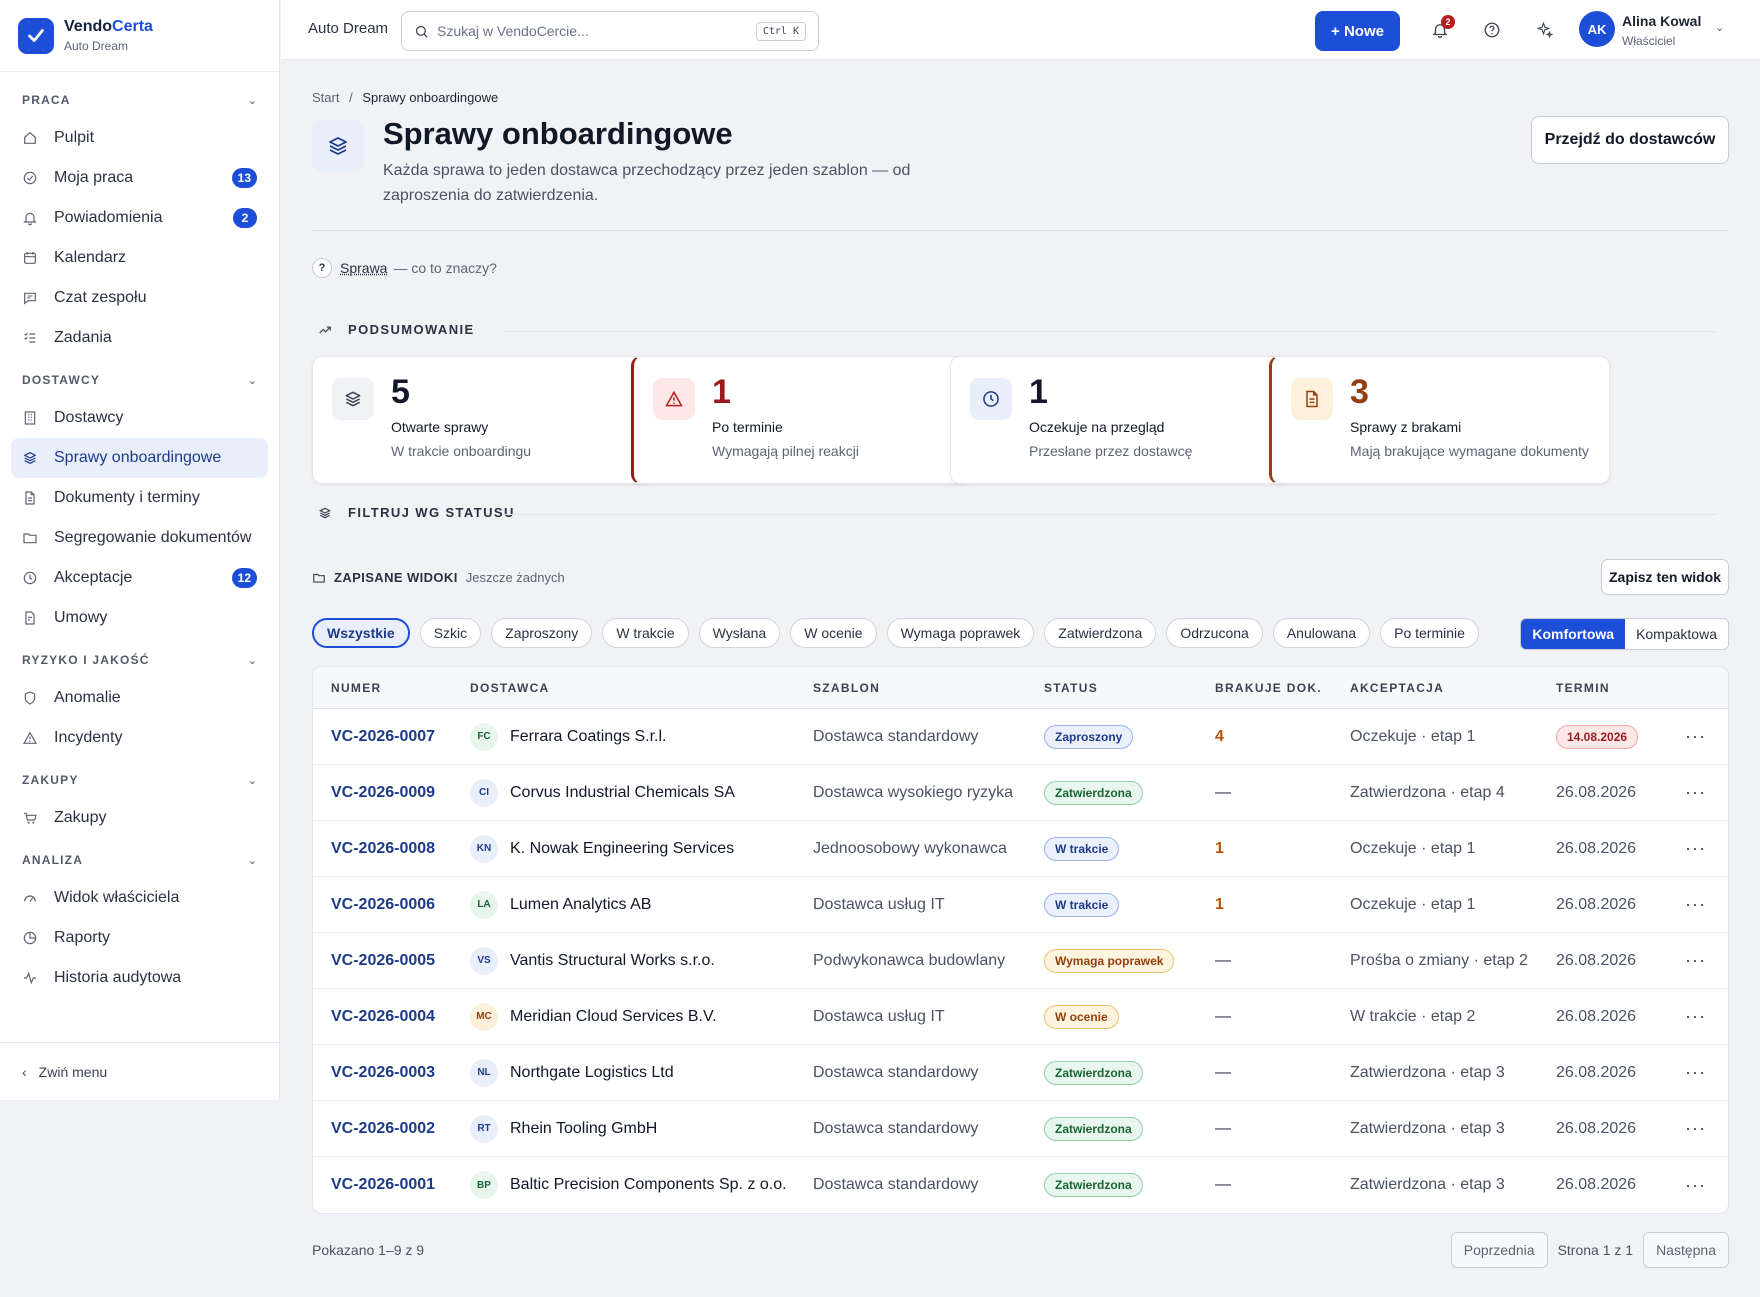 The width and height of the screenshot is (1760, 1297). Describe the element at coordinates (139, 498) in the screenshot. I see `sidebar-item-dokumenty-i-terminy: Dokumenty i terminy` at that location.